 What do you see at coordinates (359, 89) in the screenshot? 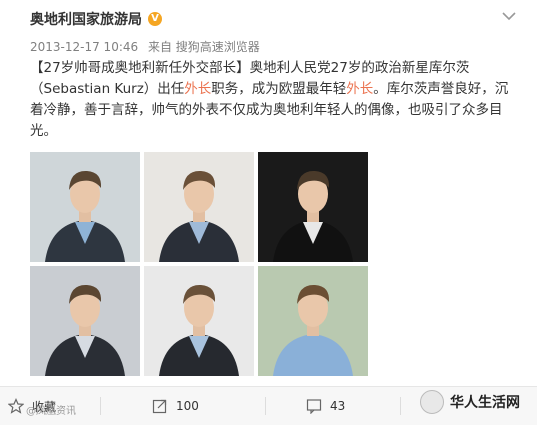
I see `keyword-link-2: 外长` at bounding box center [359, 89].